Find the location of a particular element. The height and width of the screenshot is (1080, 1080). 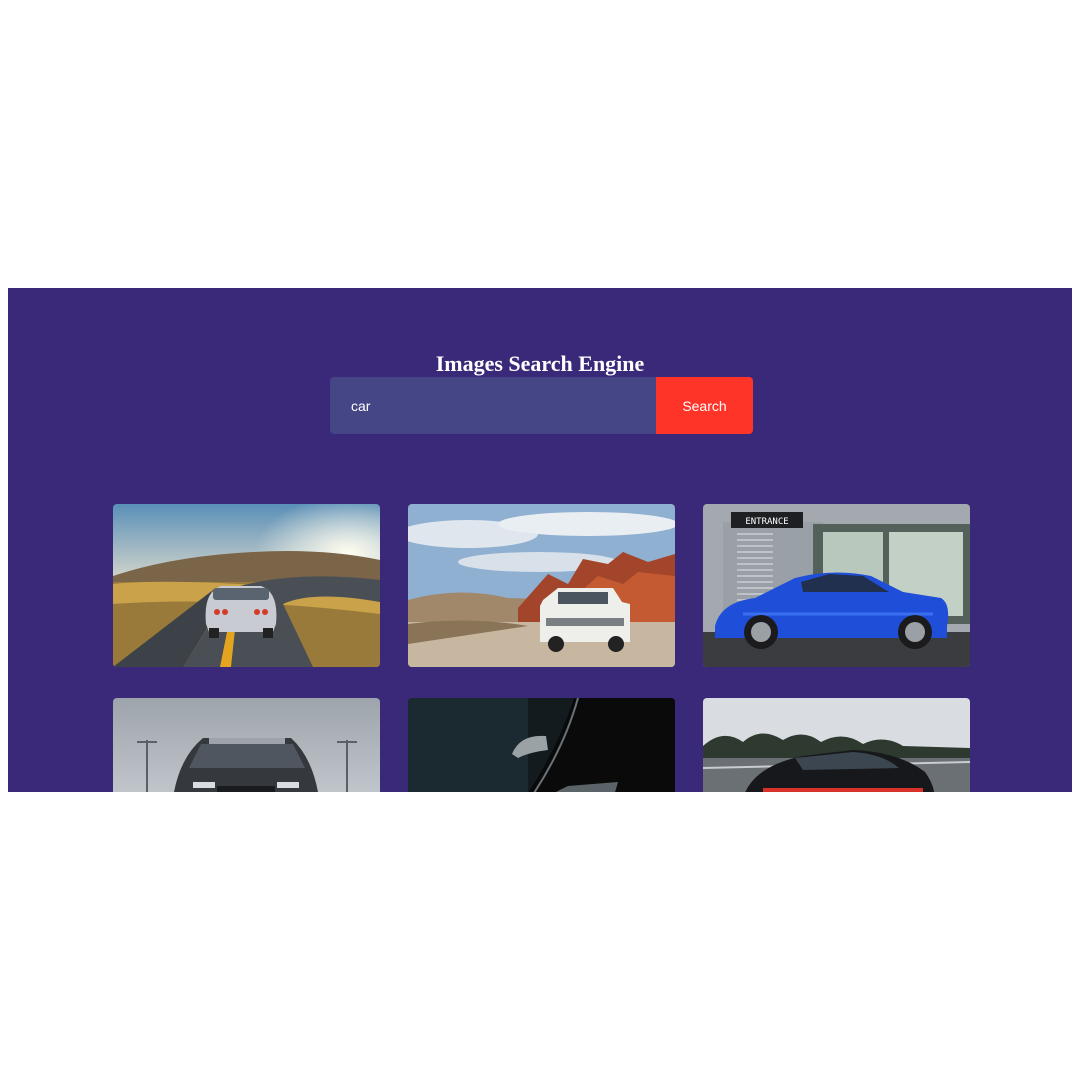

search-input is located at coordinates (493, 405).